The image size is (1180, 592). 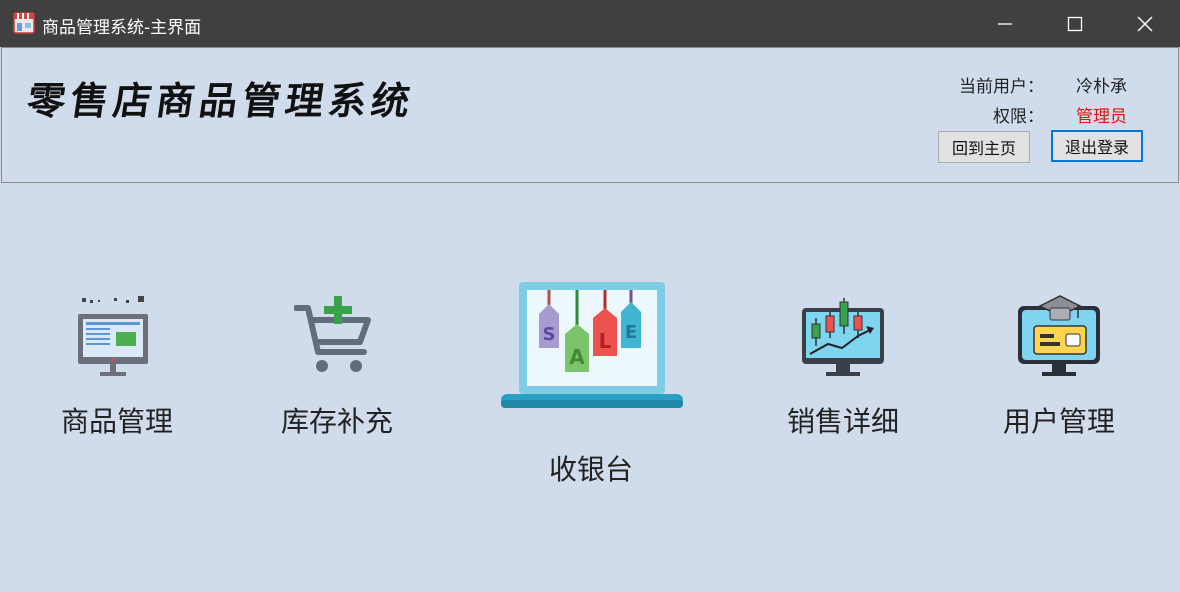 What do you see at coordinates (631, 332) in the screenshot?
I see `svg-text: E` at bounding box center [631, 332].